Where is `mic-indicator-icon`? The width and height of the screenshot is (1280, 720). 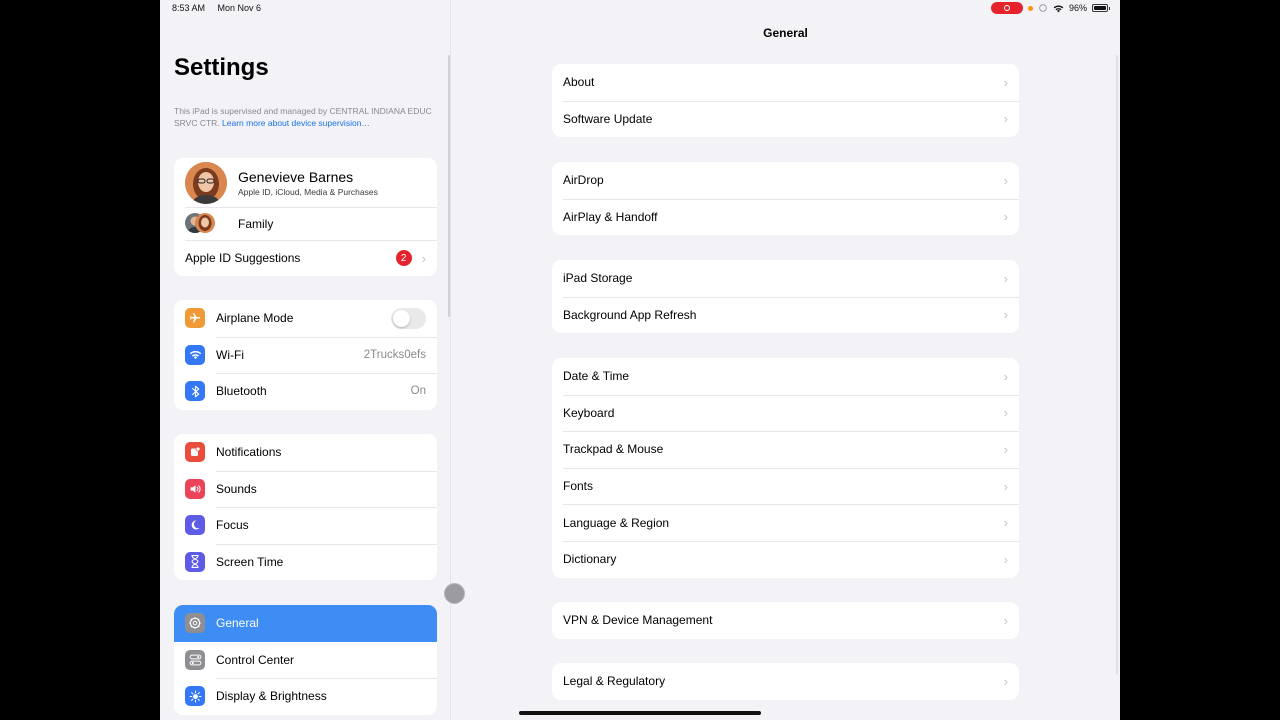
mic-indicator-icon is located at coordinates (1030, 8).